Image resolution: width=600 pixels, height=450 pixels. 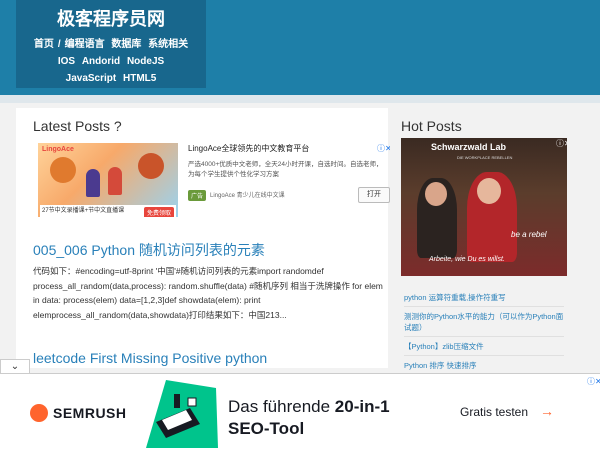 What do you see at coordinates (182, 414) in the screenshot?
I see `seo-tool-illustration` at bounding box center [182, 414].